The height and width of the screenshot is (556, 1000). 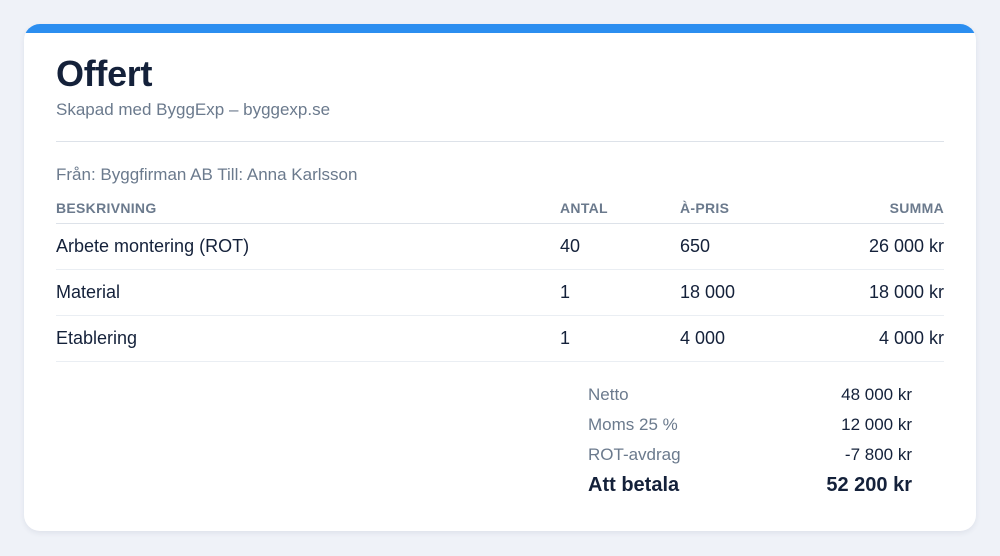 I want to click on divider, so click(x=500, y=141).